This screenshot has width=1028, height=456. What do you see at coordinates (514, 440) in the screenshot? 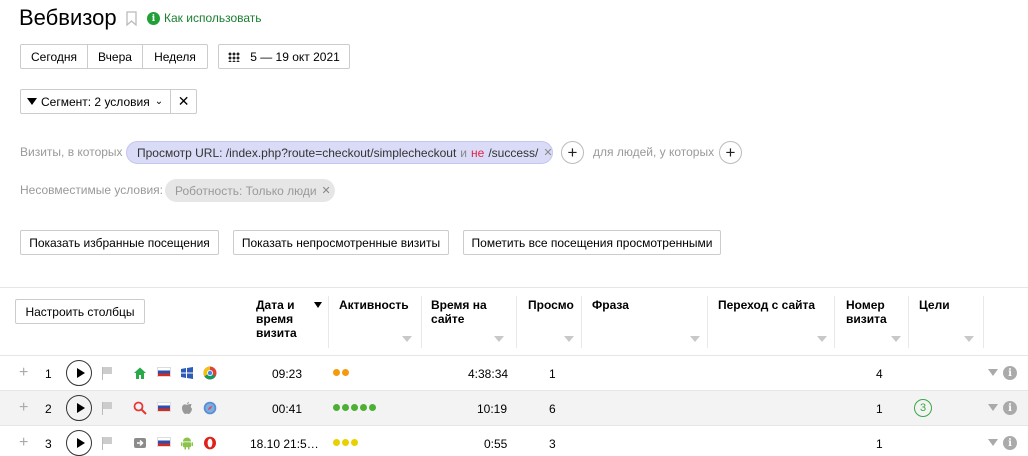
I see `table-row: + 3 18.10 21:5… 0:55 3 1 i` at bounding box center [514, 440].